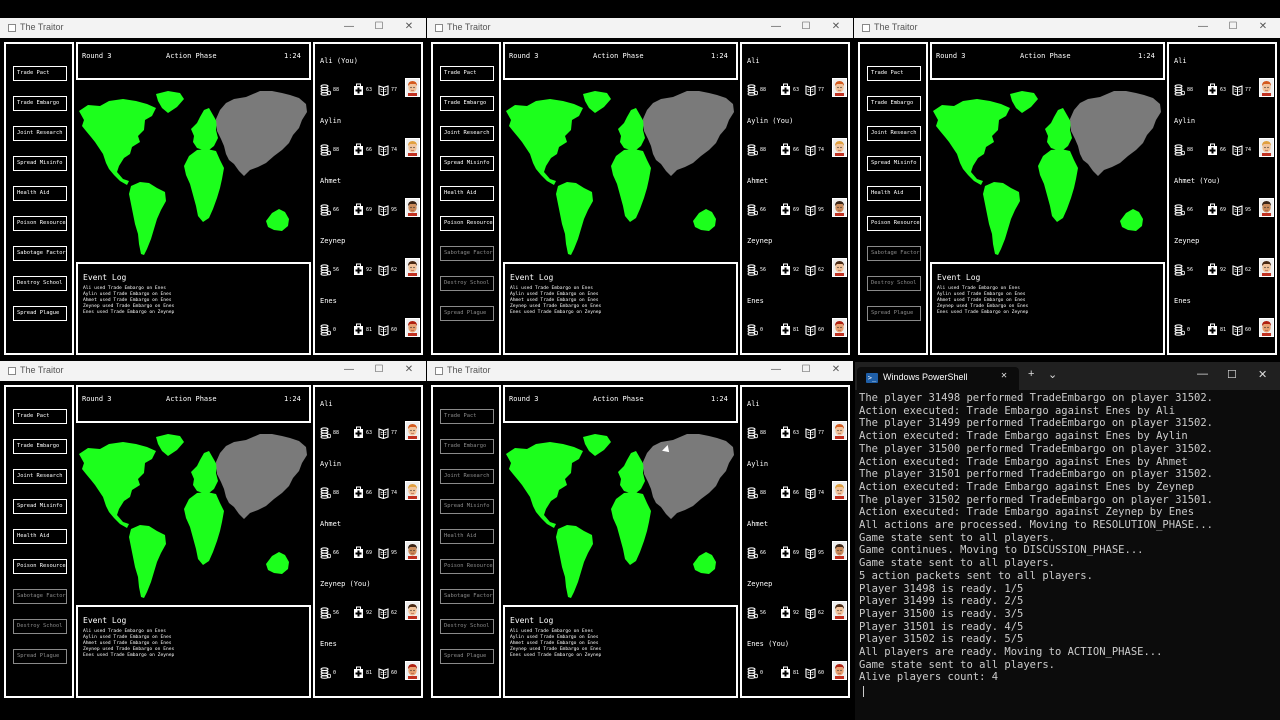 The image size is (1280, 720). I want to click on tab-dropdown-icon: ⌄, so click(1052, 374).